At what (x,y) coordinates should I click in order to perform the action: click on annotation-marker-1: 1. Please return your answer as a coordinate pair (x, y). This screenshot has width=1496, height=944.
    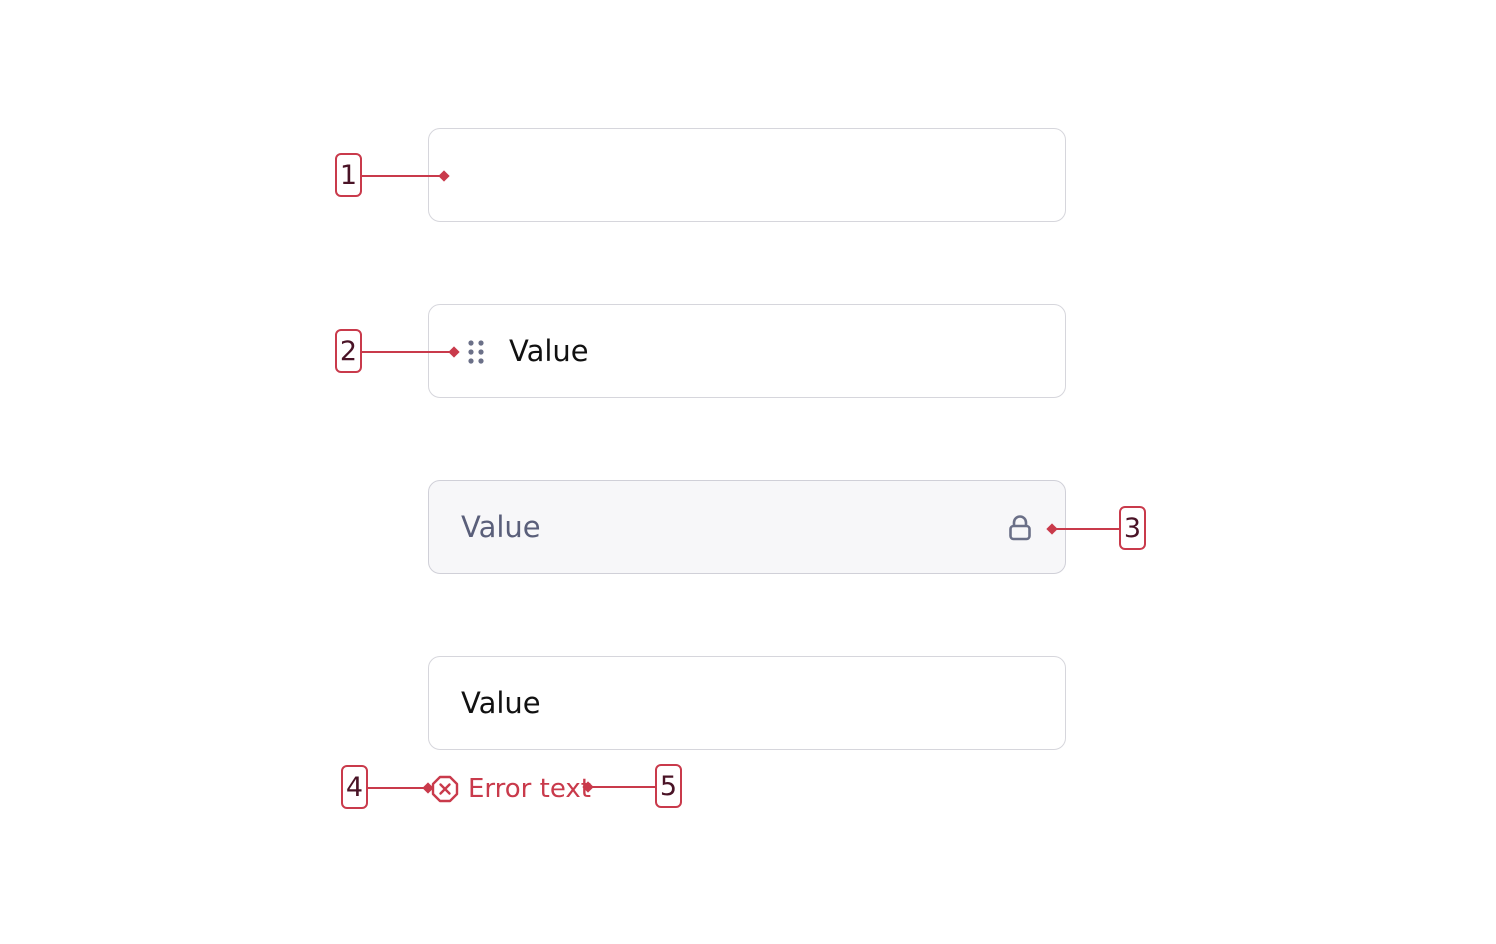
    Looking at the image, I should click on (348, 175).